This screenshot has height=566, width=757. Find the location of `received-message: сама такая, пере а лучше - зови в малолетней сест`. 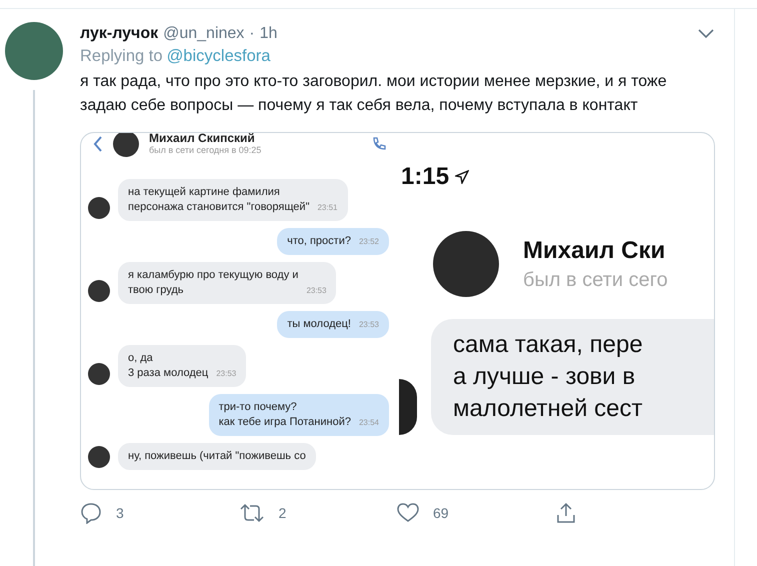

received-message: сама такая, пере а лучше - зови в малолетней сест is located at coordinates (572, 377).